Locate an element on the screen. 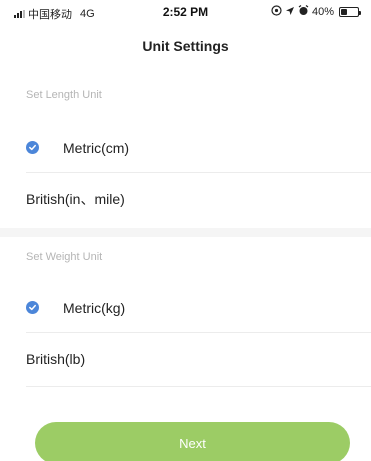  location-icon is located at coordinates (276, 12).